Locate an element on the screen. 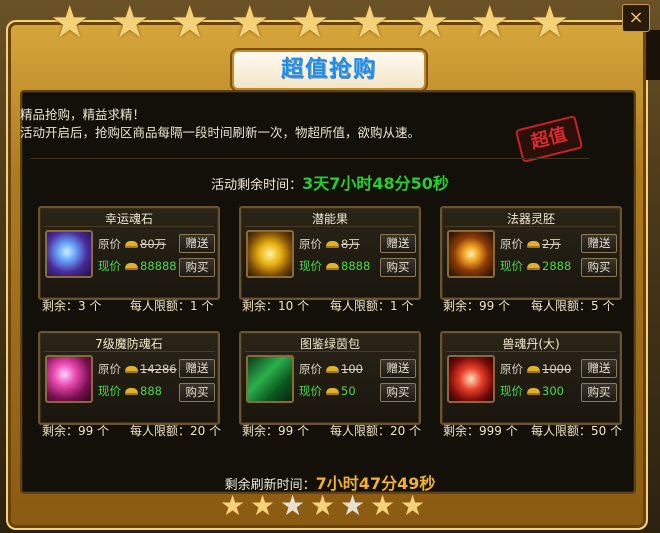 This screenshot has height=533, width=660. original-price: 14286 is located at coordinates (158, 369).